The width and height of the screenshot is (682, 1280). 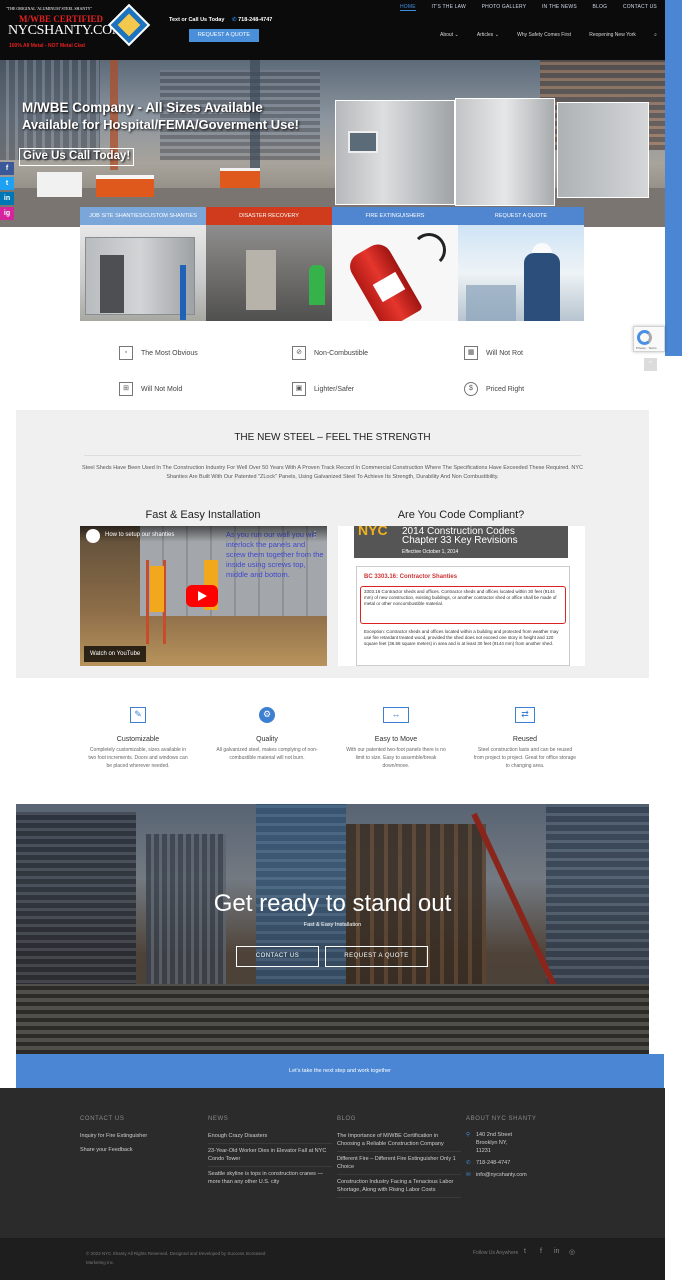 What do you see at coordinates (138, 739) in the screenshot?
I see `feature-title: Customizable` at bounding box center [138, 739].